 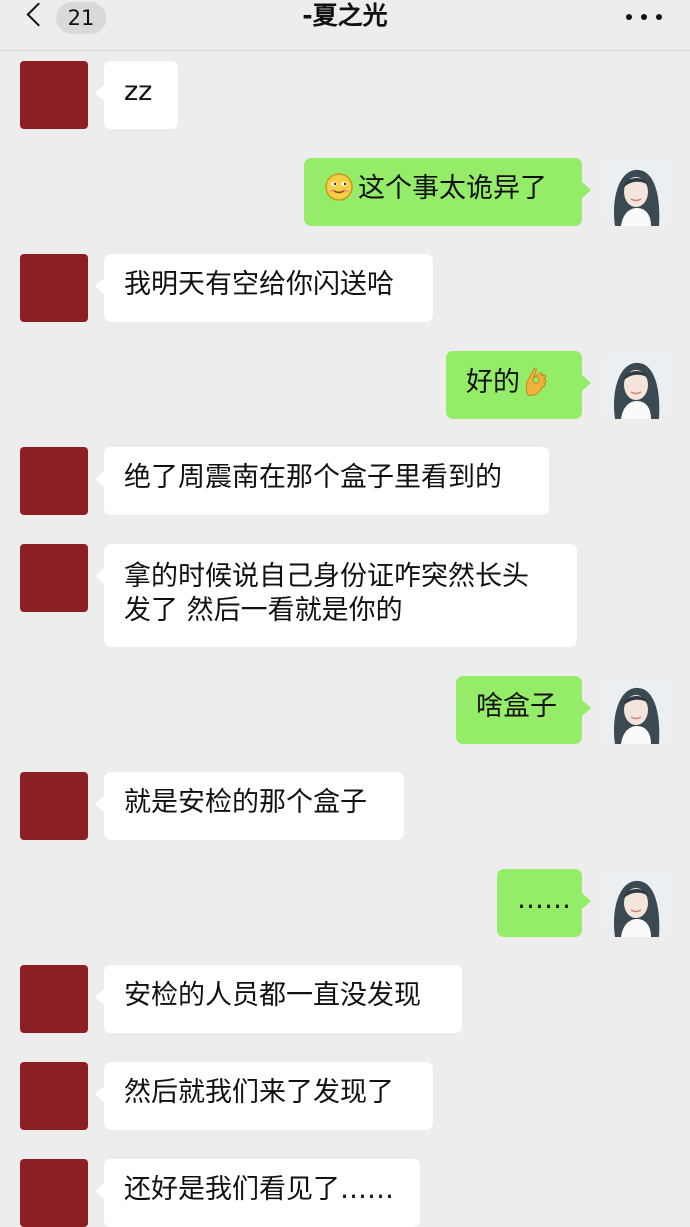 I want to click on more-options-button, so click(x=644, y=19).